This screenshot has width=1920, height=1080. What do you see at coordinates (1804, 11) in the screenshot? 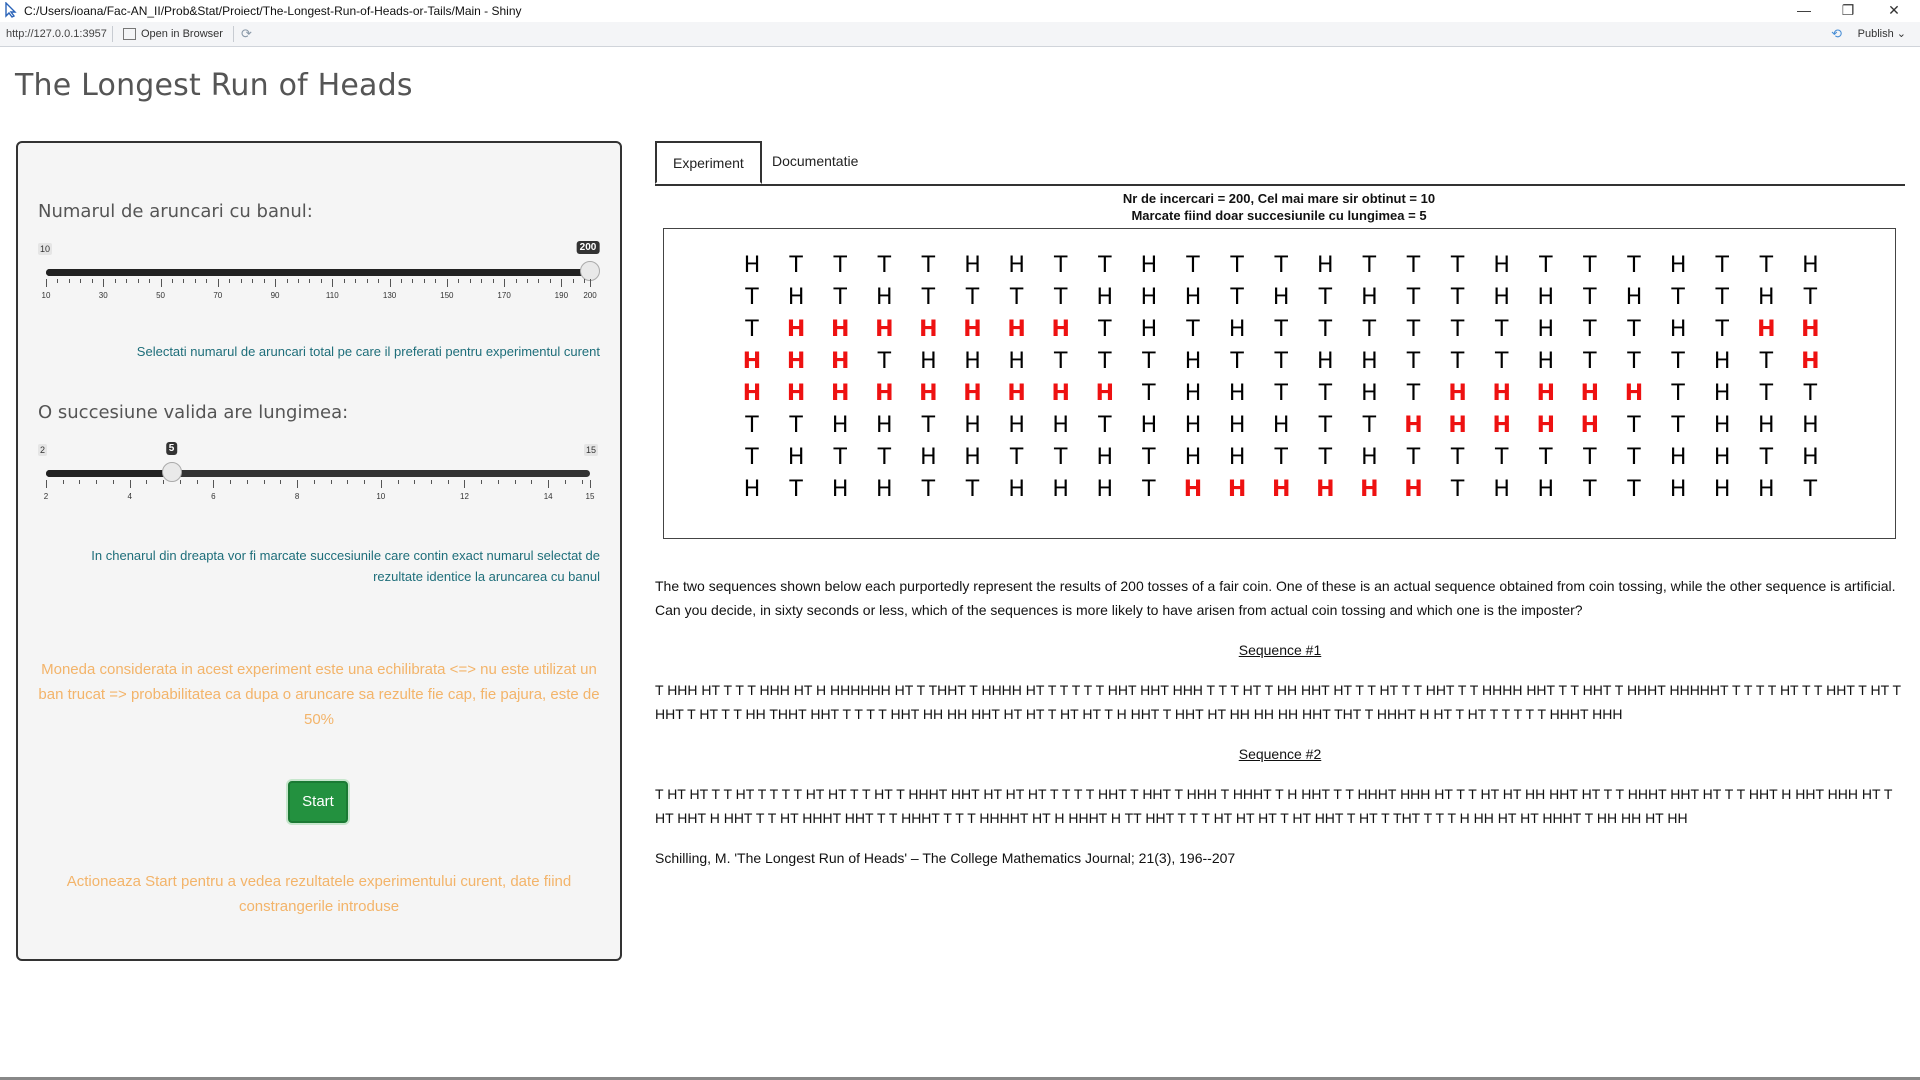
I see `minimize-button: —` at bounding box center [1804, 11].